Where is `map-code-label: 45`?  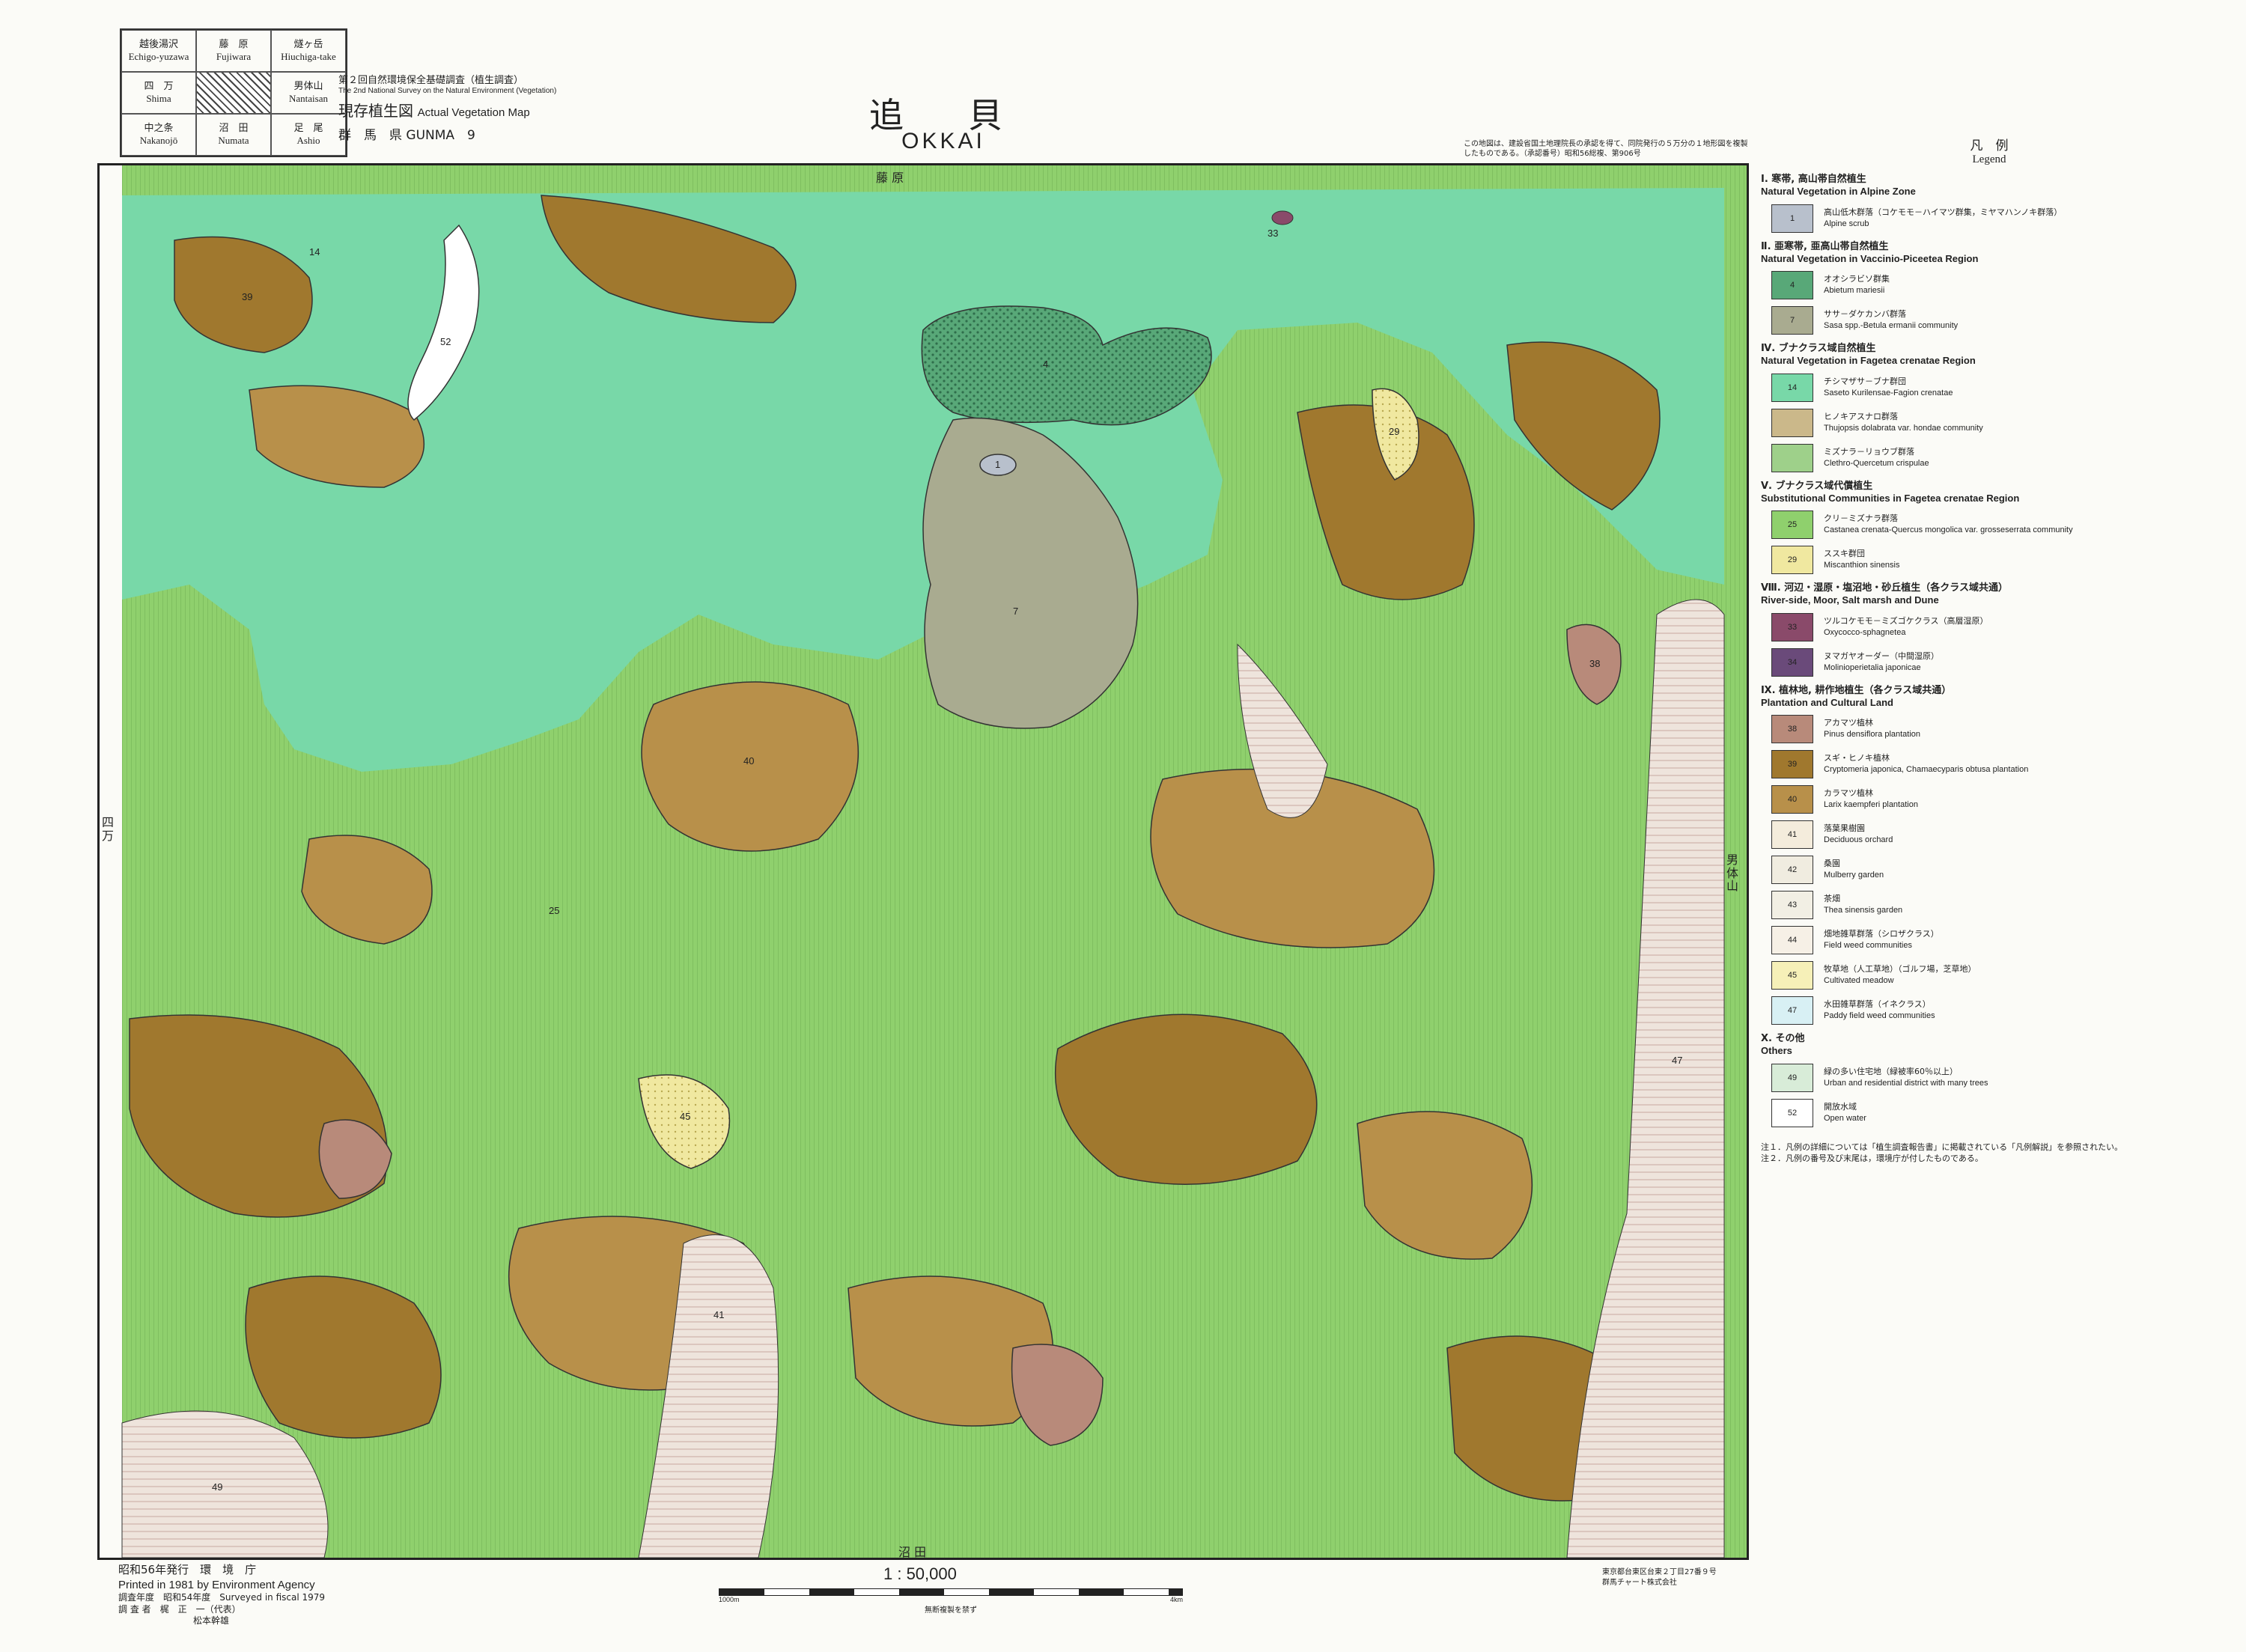
map-code-label: 45 is located at coordinates (685, 1116).